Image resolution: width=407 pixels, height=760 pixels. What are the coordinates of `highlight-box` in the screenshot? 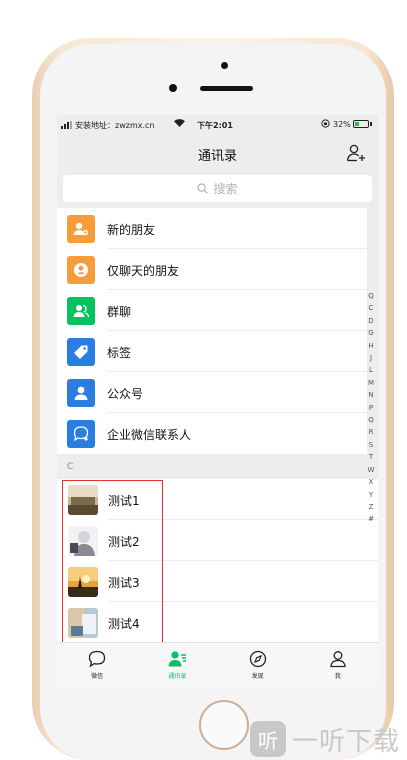 It's located at (112, 561).